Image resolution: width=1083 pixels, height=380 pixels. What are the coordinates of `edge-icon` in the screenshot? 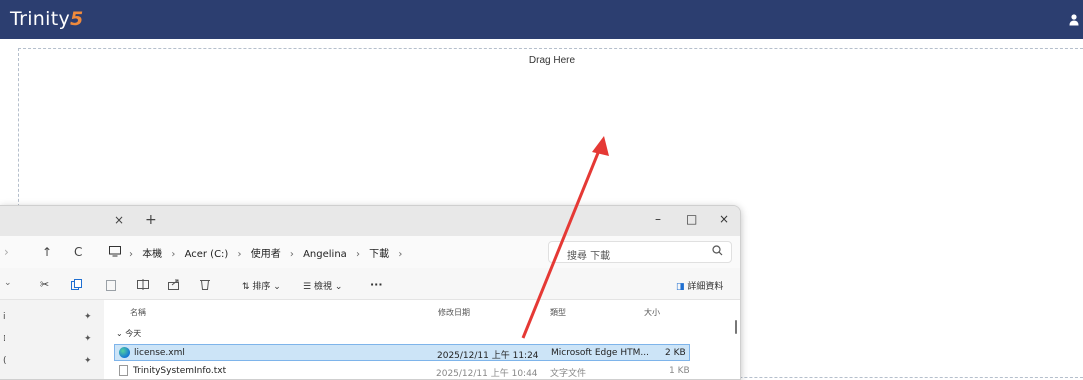 It's located at (124, 352).